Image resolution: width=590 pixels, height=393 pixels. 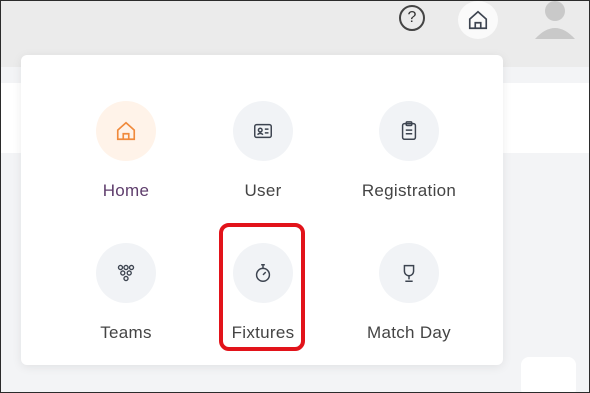 I want to click on menu-item-teams: Teams, so click(x=126, y=293).